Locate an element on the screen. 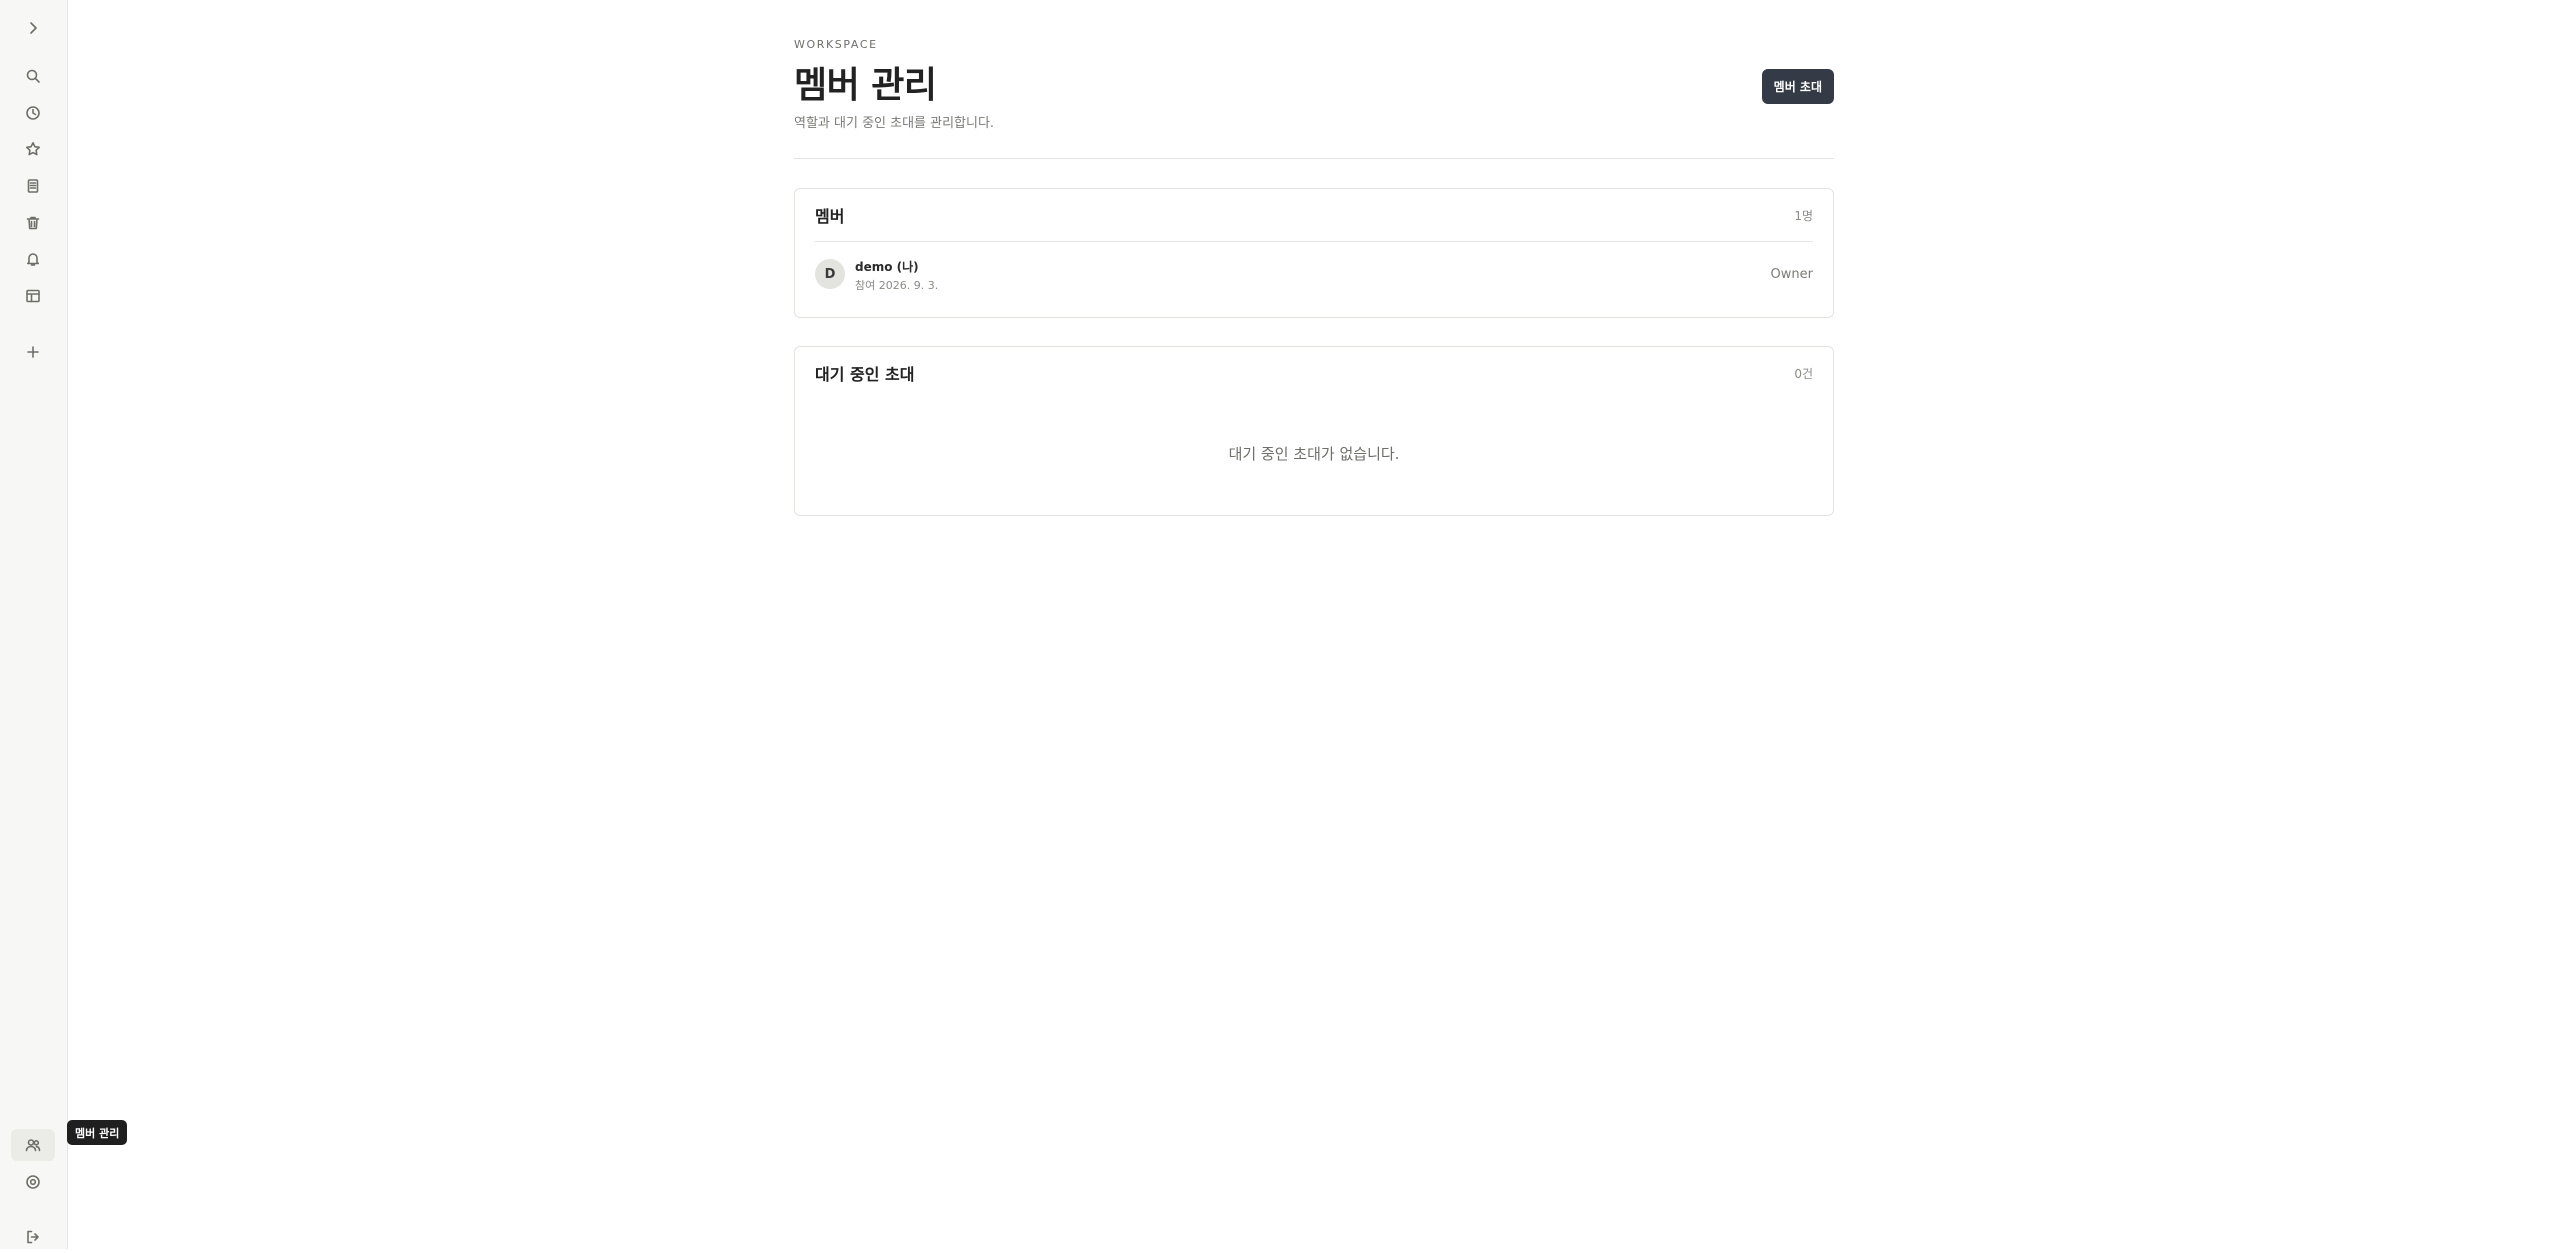 The width and height of the screenshot is (2560, 1253). layout-icon is located at coordinates (33, 296).